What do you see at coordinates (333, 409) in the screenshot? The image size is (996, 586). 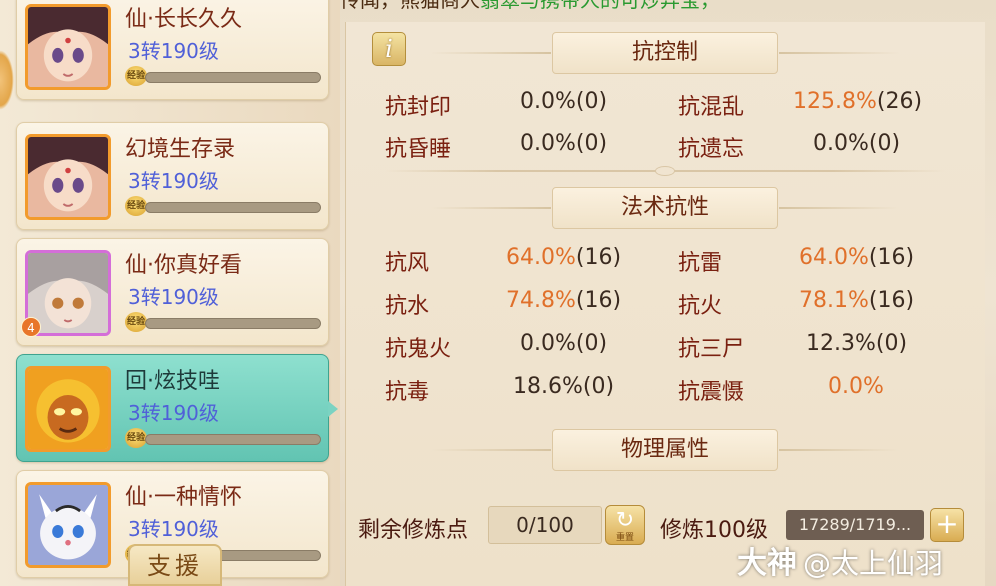 I see `selected-arrow-icon` at bounding box center [333, 409].